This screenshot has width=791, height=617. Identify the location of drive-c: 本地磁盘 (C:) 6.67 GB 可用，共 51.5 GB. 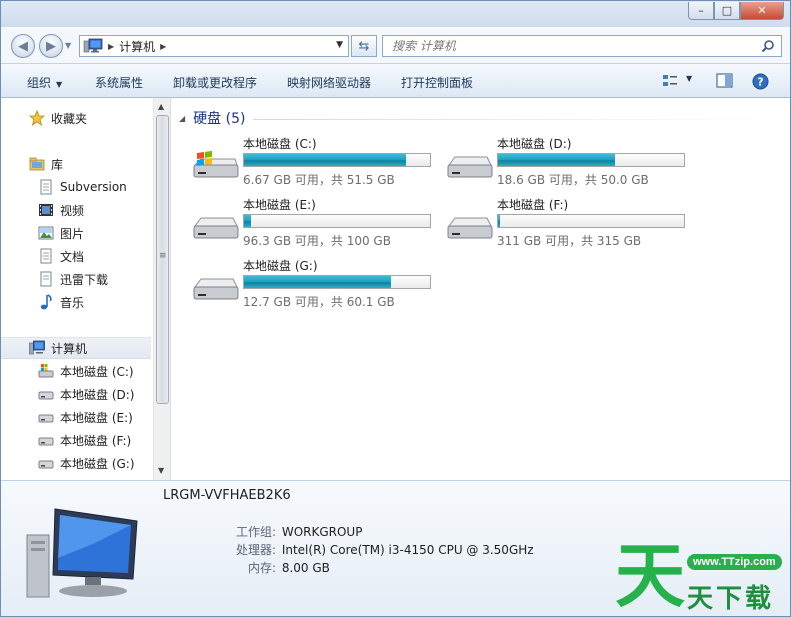
(316, 164).